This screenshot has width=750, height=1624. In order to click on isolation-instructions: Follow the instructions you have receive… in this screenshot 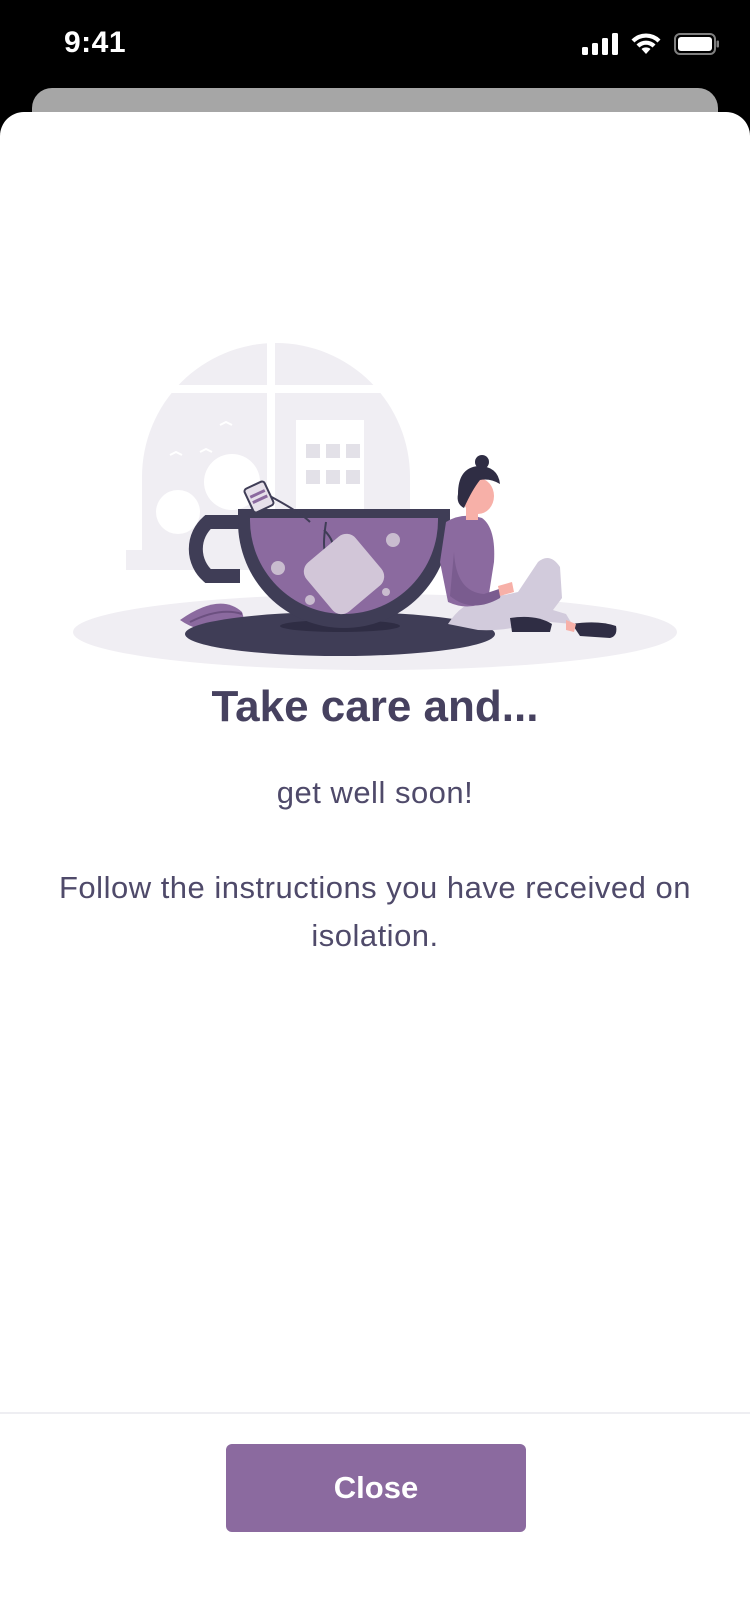, I will do `click(375, 911)`.